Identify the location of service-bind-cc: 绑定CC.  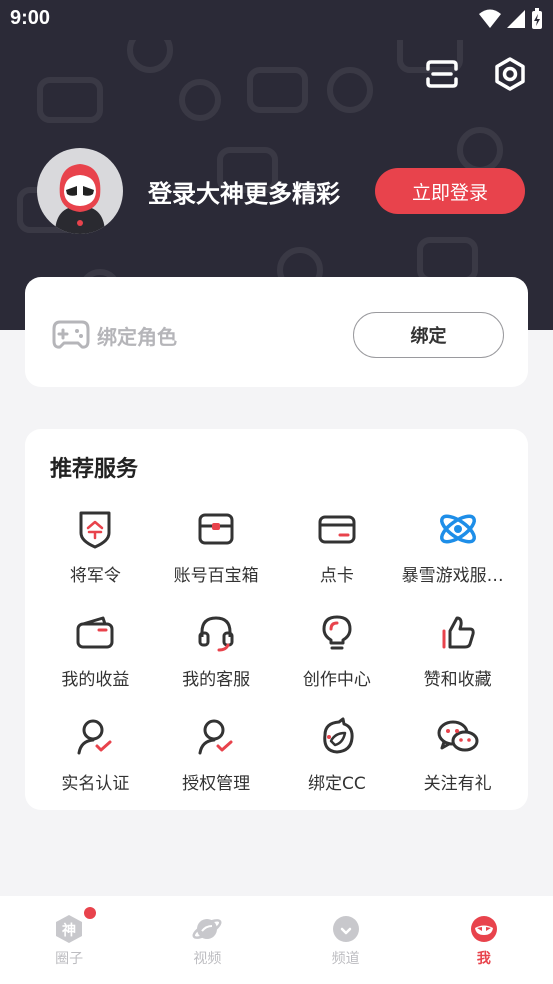
(337, 767).